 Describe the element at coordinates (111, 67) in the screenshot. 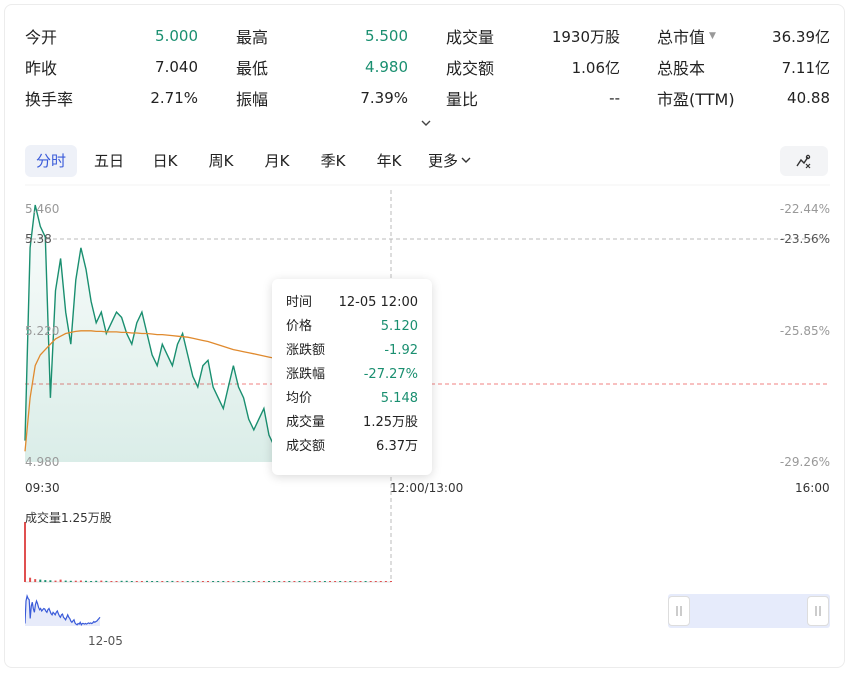

I see `stat-item: 昨收 7.040` at that location.